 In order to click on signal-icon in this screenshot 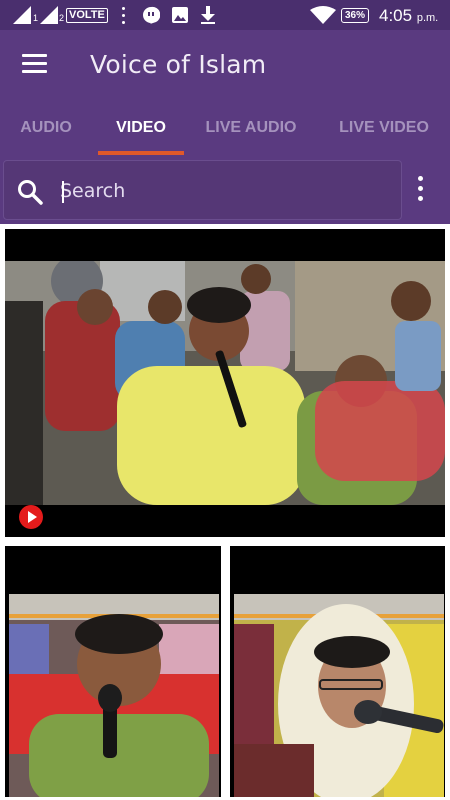, I will do `click(22, 15)`.